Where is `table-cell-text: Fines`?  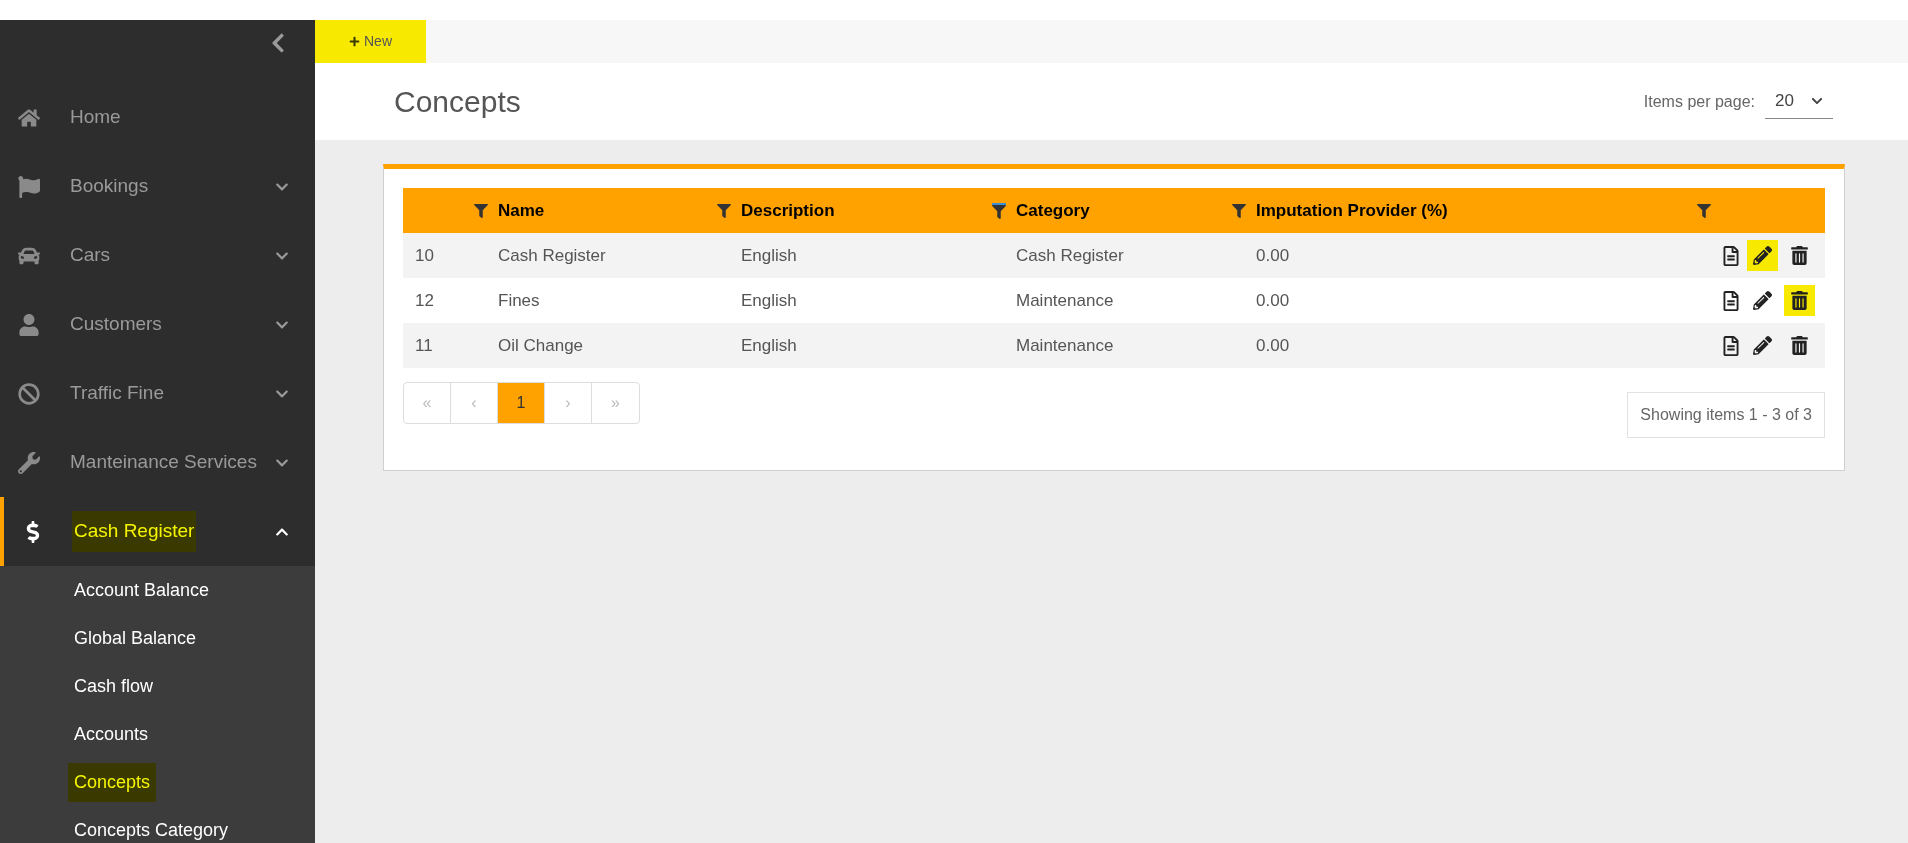 table-cell-text: Fines is located at coordinates (519, 300).